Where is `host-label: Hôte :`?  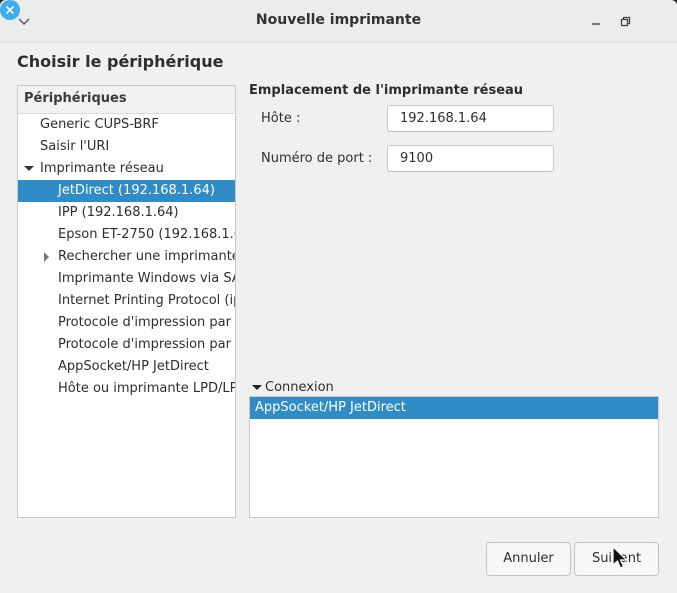 host-label: Hôte : is located at coordinates (281, 118).